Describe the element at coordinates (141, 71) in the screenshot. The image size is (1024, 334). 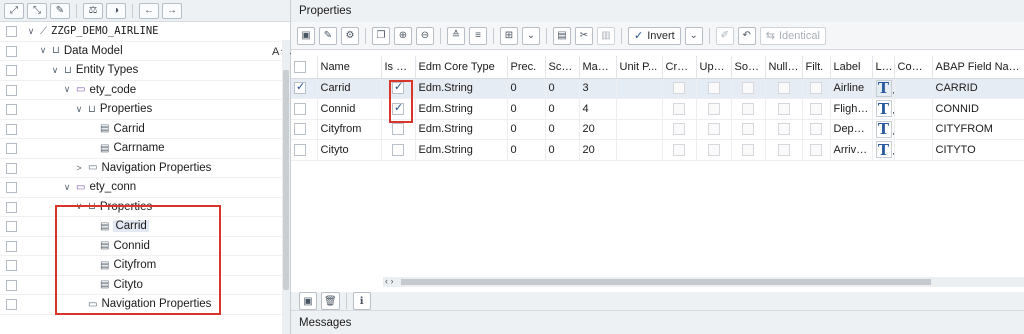
I see `tree-node: ∨ ⊔ Entity Types` at that location.